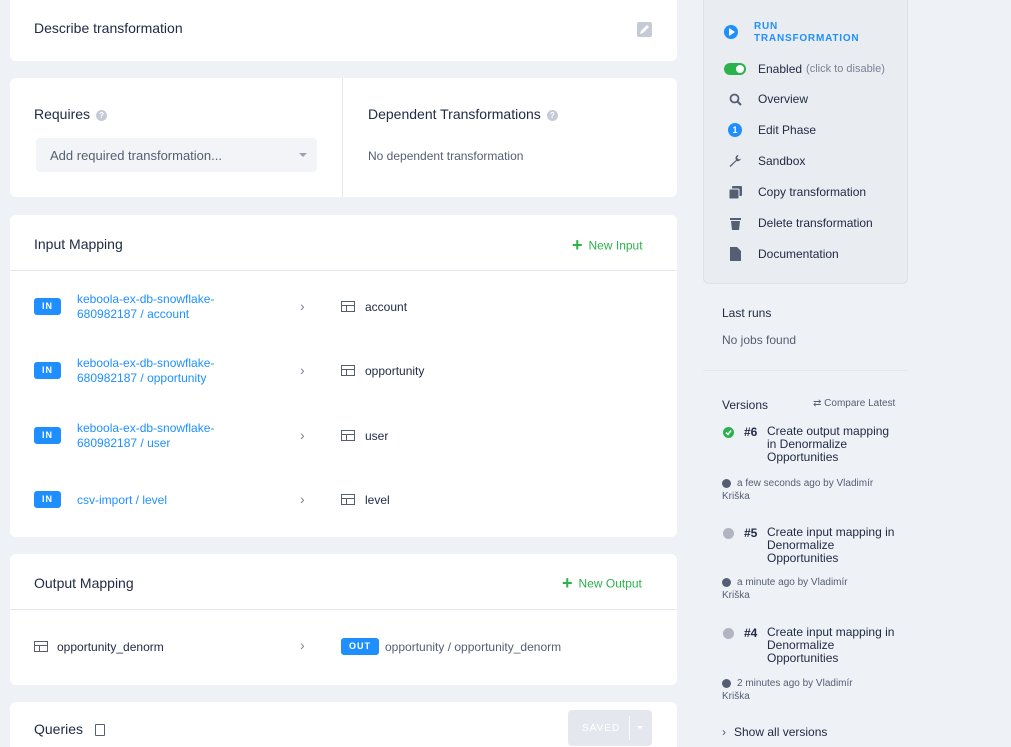  Describe the element at coordinates (377, 500) in the screenshot. I see `input-target: level` at that location.